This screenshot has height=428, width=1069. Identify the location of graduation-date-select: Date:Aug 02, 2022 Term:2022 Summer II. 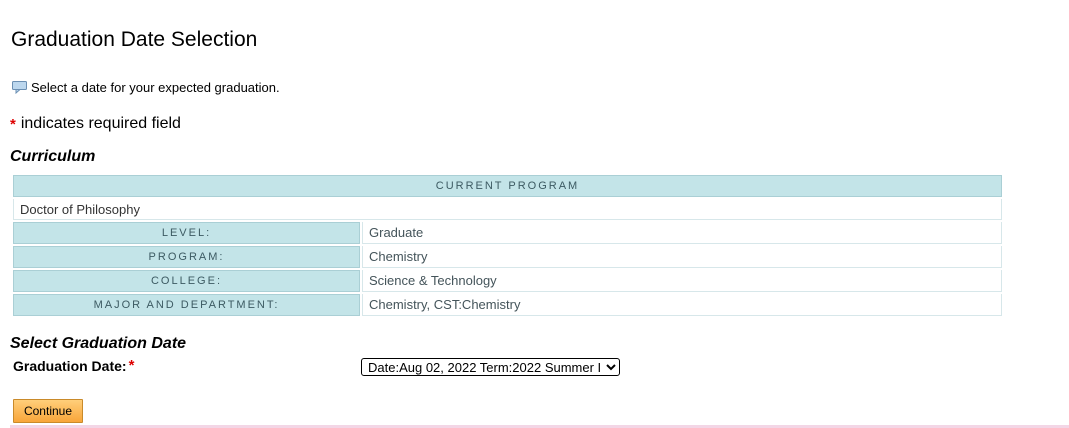
(490, 367).